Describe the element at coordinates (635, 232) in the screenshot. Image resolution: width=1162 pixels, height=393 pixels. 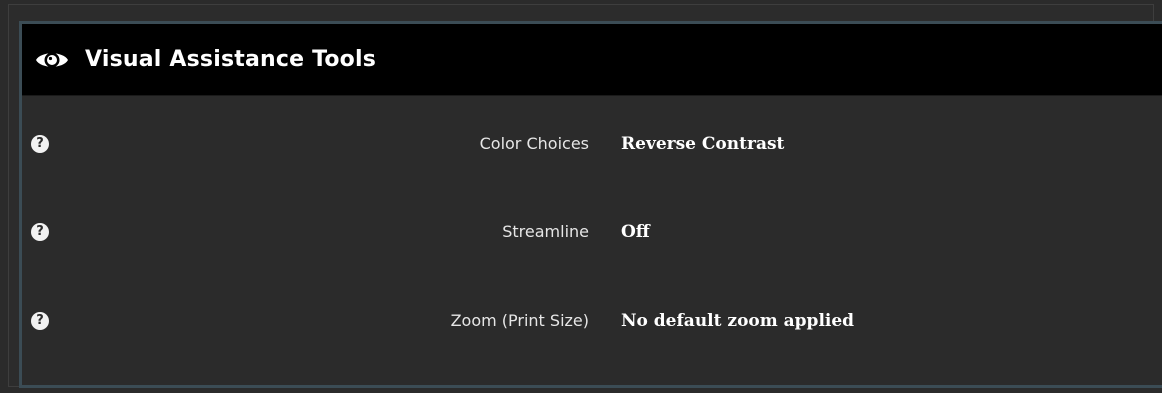
I see `setting-value: Off` at that location.